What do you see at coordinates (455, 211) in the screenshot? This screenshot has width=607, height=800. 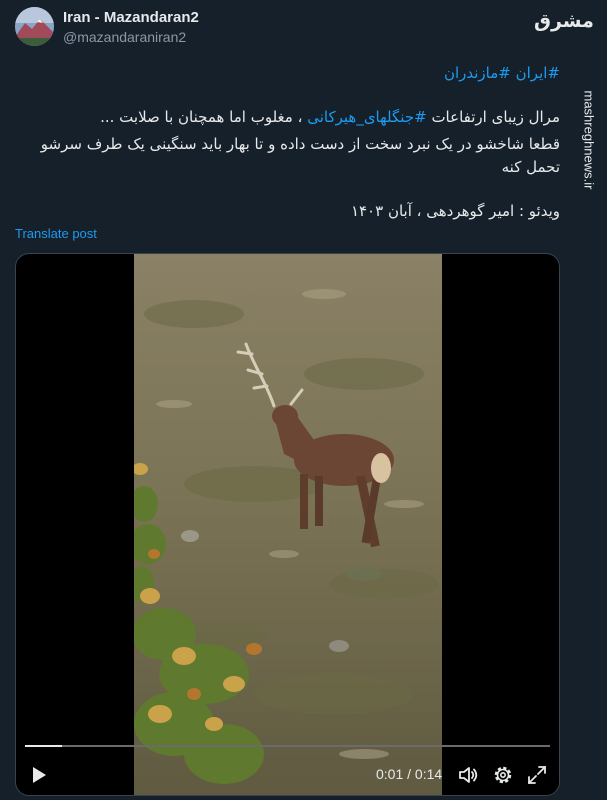 I see `video-credit: ویدئو : امیر گوهردهی ، آبان ۱۴۰۳` at bounding box center [455, 211].